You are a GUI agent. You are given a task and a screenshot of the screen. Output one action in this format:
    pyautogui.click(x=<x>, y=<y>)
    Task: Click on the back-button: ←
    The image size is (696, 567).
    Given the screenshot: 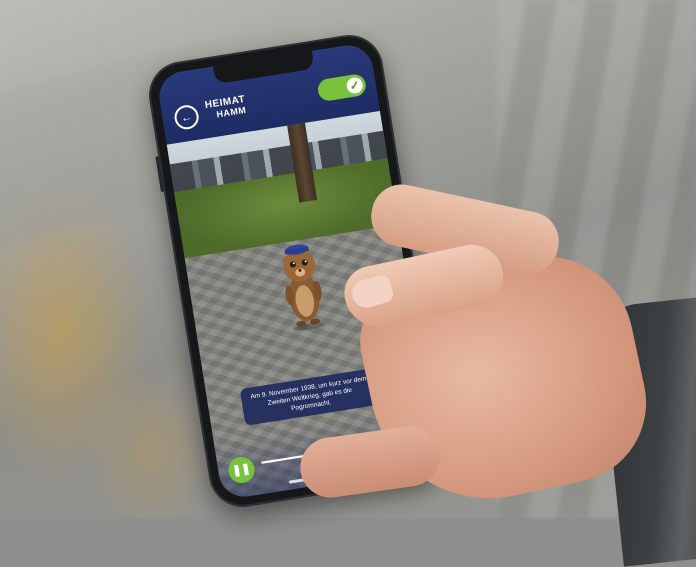 What is the action you would take?
    pyautogui.click(x=186, y=117)
    